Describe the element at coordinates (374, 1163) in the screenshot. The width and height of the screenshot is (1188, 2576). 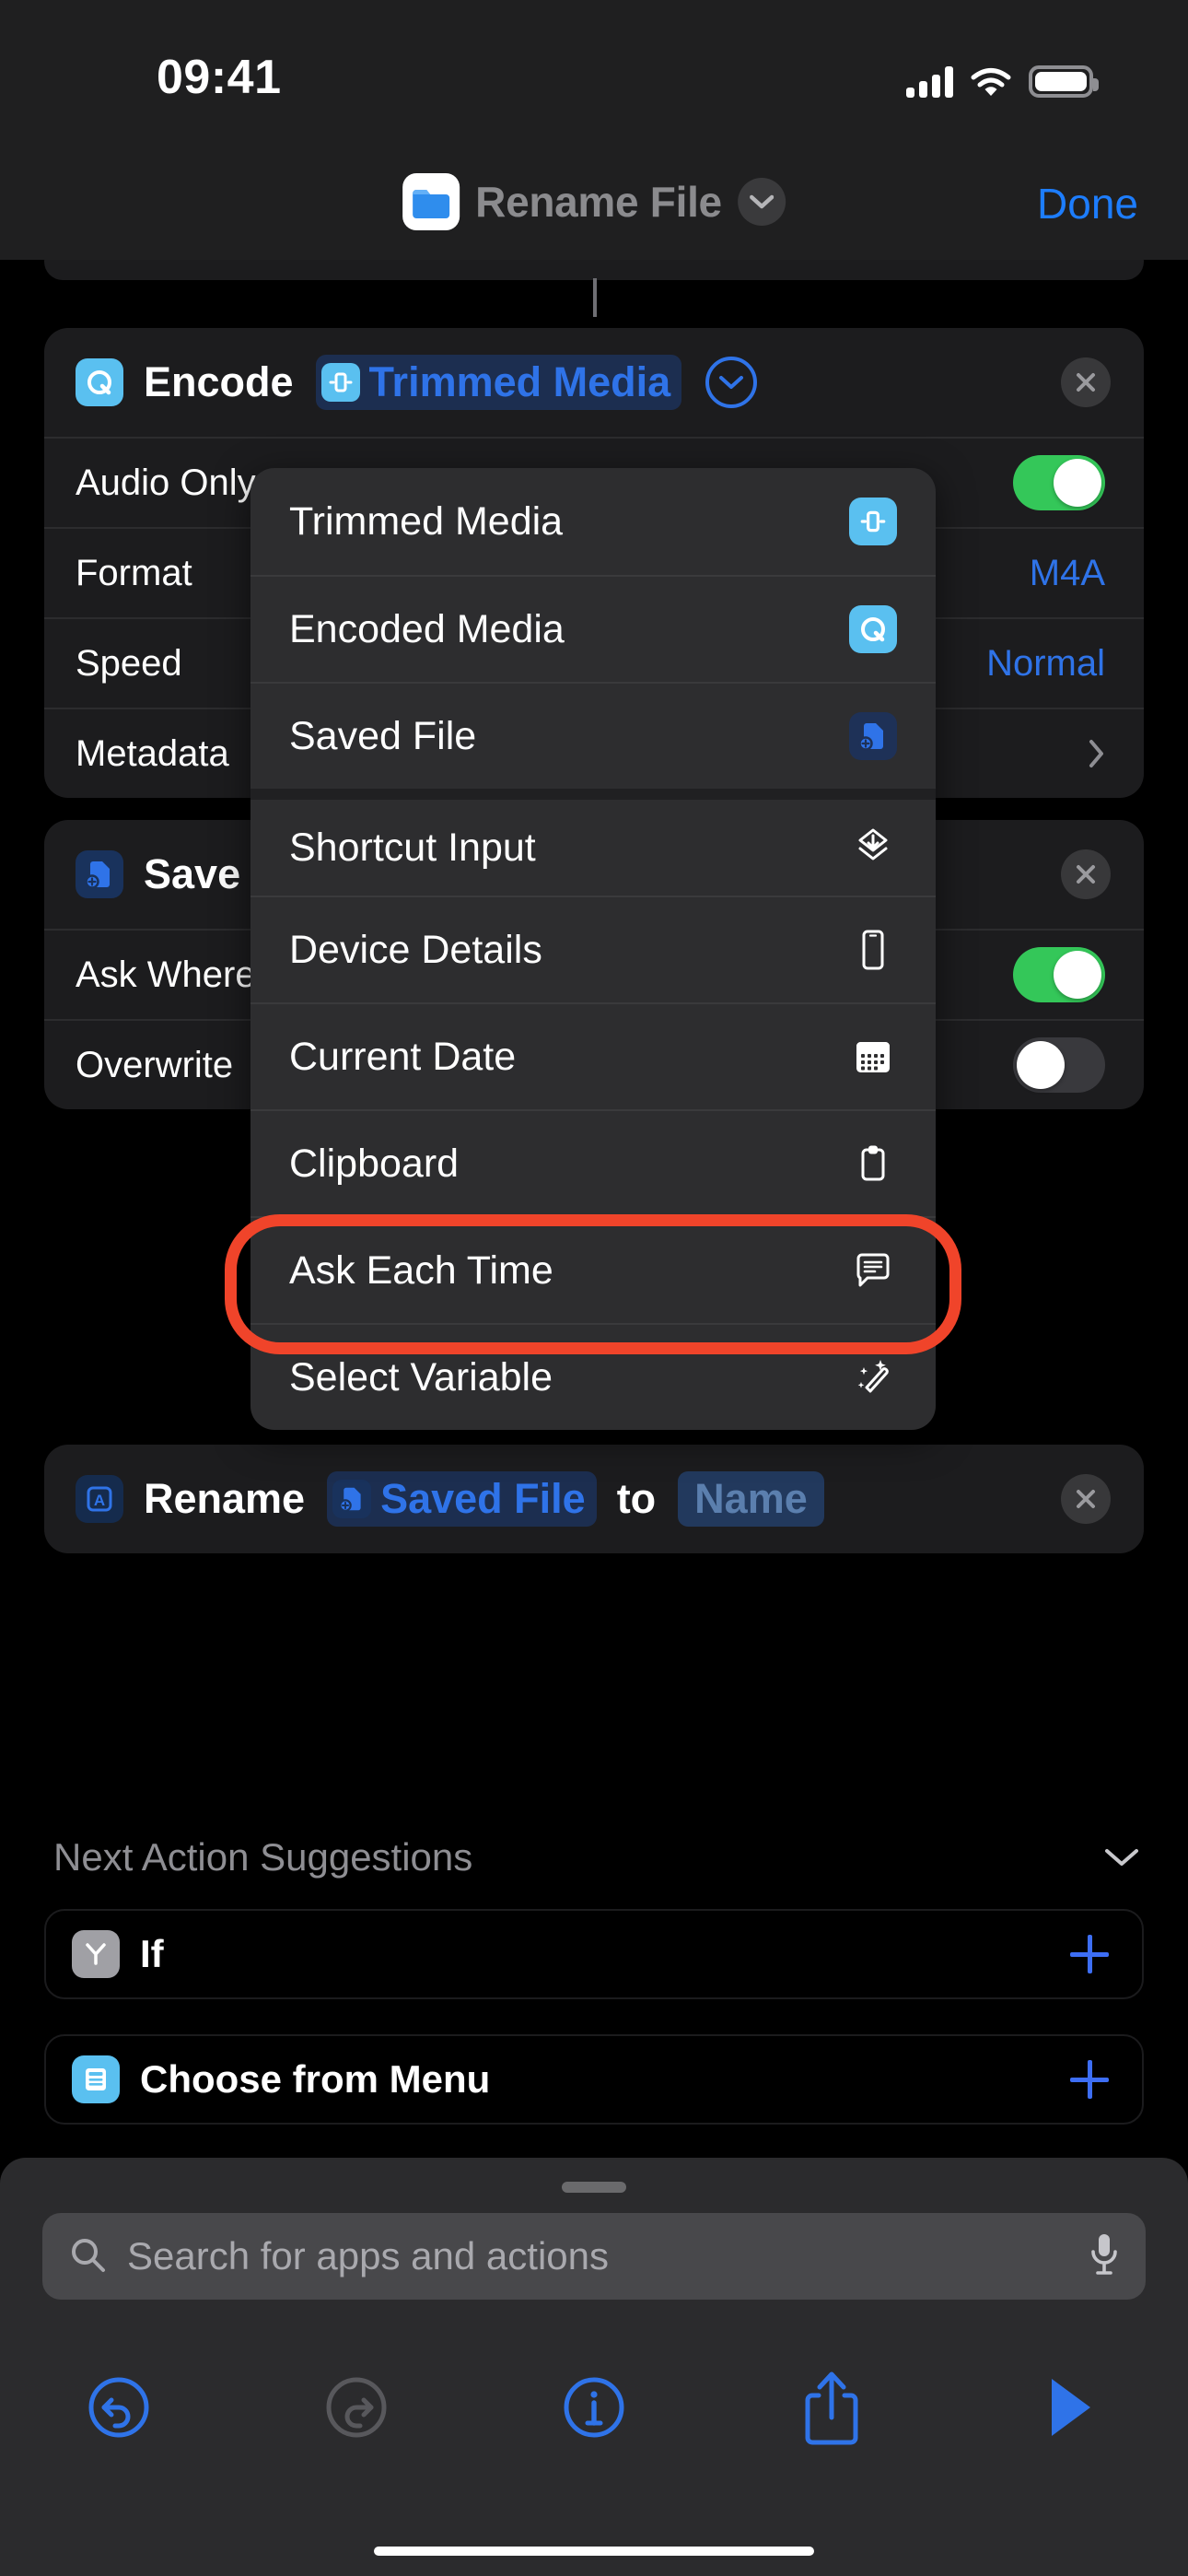
I see `menu-item-label: Clipboard` at that location.